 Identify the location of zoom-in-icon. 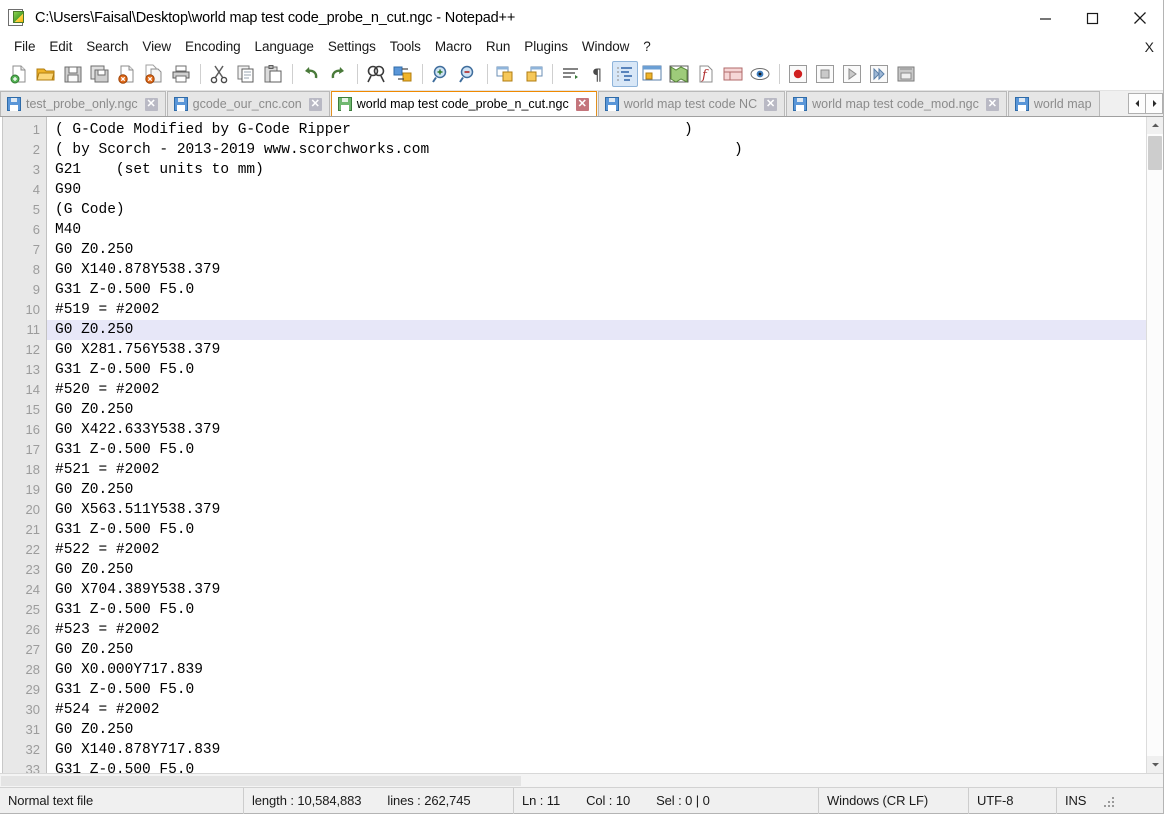
(441, 74).